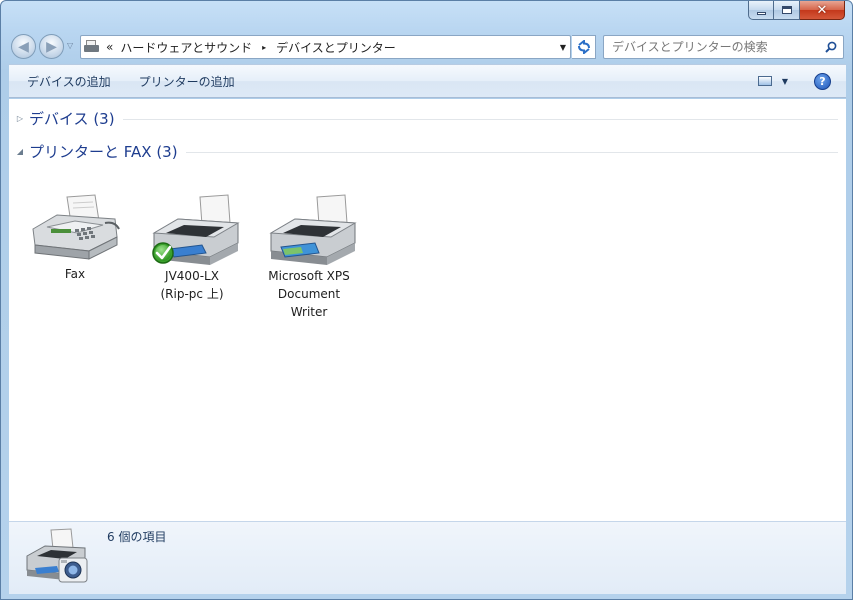  I want to click on search-icon, so click(831, 47).